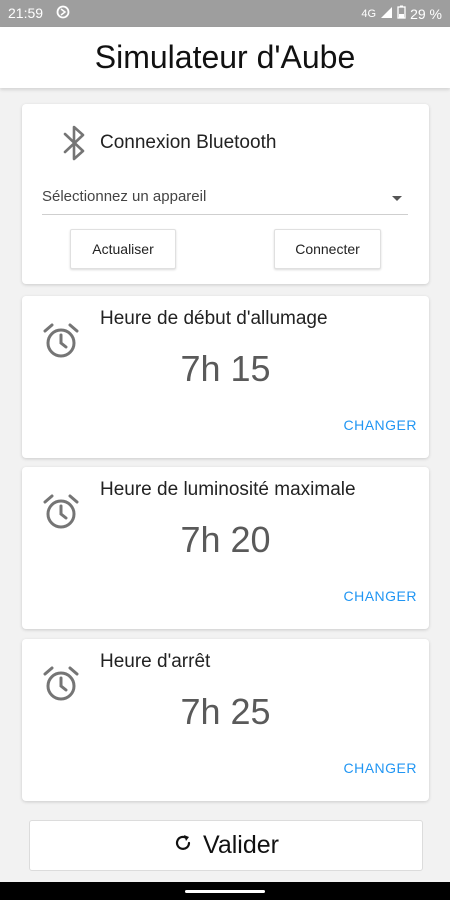 The width and height of the screenshot is (450, 900). I want to click on bluetooth-title: Connexion Bluetooth, so click(188, 142).